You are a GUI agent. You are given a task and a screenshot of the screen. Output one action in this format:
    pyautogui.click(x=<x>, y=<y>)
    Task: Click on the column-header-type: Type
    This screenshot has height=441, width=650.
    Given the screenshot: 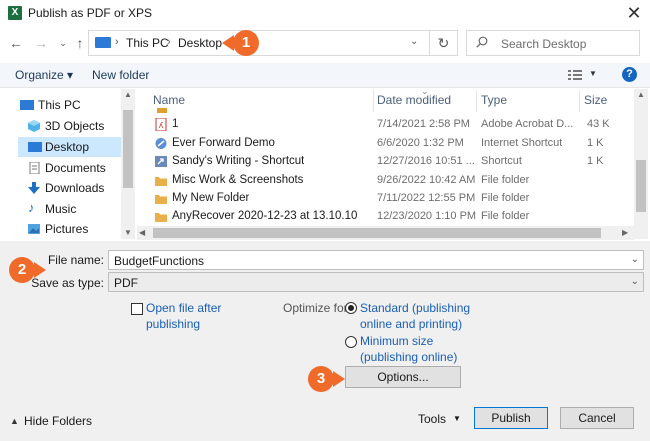 What is the action you would take?
    pyautogui.click(x=494, y=100)
    